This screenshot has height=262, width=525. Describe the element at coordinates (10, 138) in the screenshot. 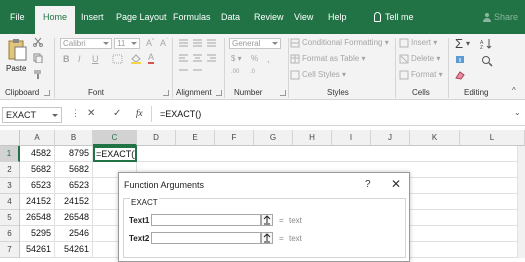

I see `select-all-corner` at that location.